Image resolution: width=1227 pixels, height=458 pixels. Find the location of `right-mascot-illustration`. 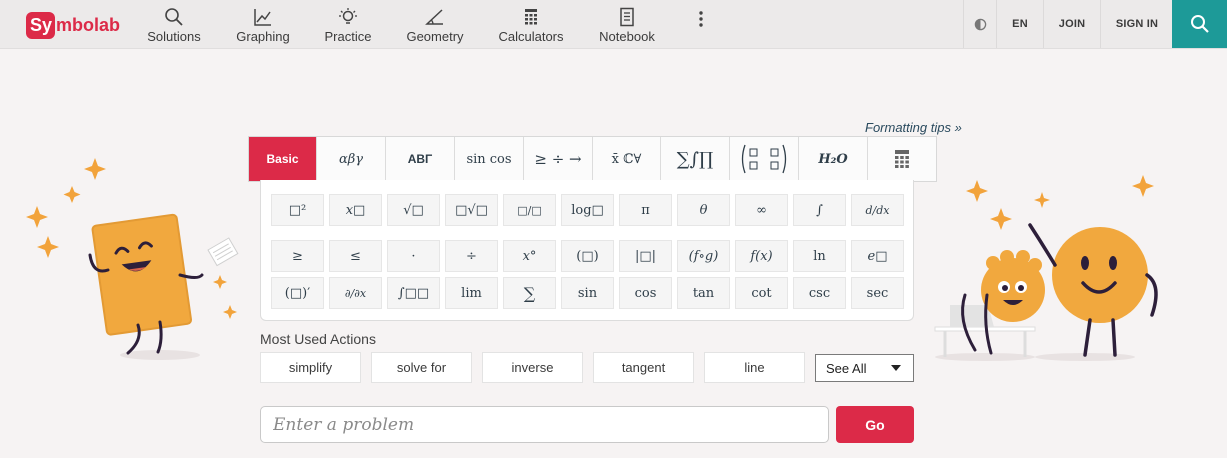

right-mascot-illustration is located at coordinates (1046, 268).